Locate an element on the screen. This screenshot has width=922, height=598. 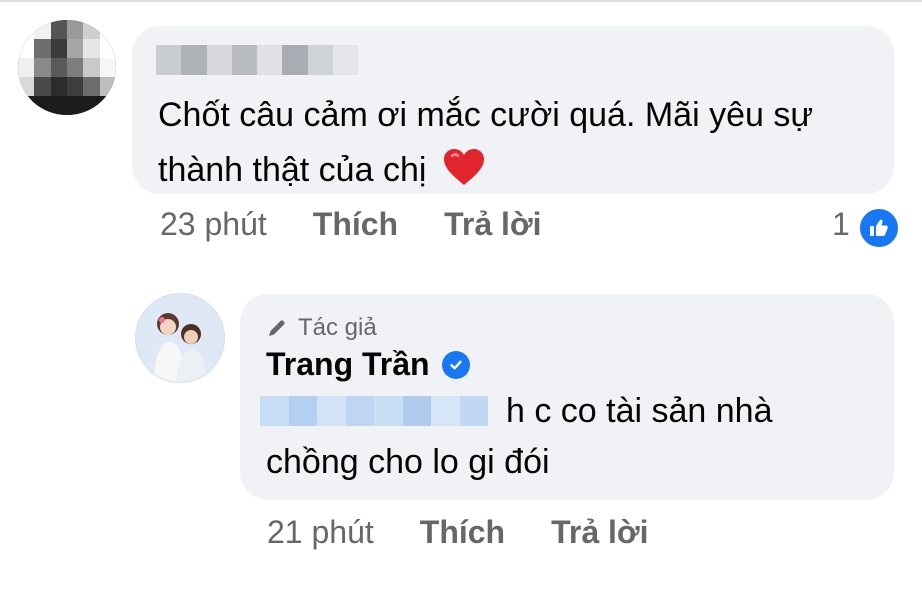
avatar is located at coordinates (180, 338).